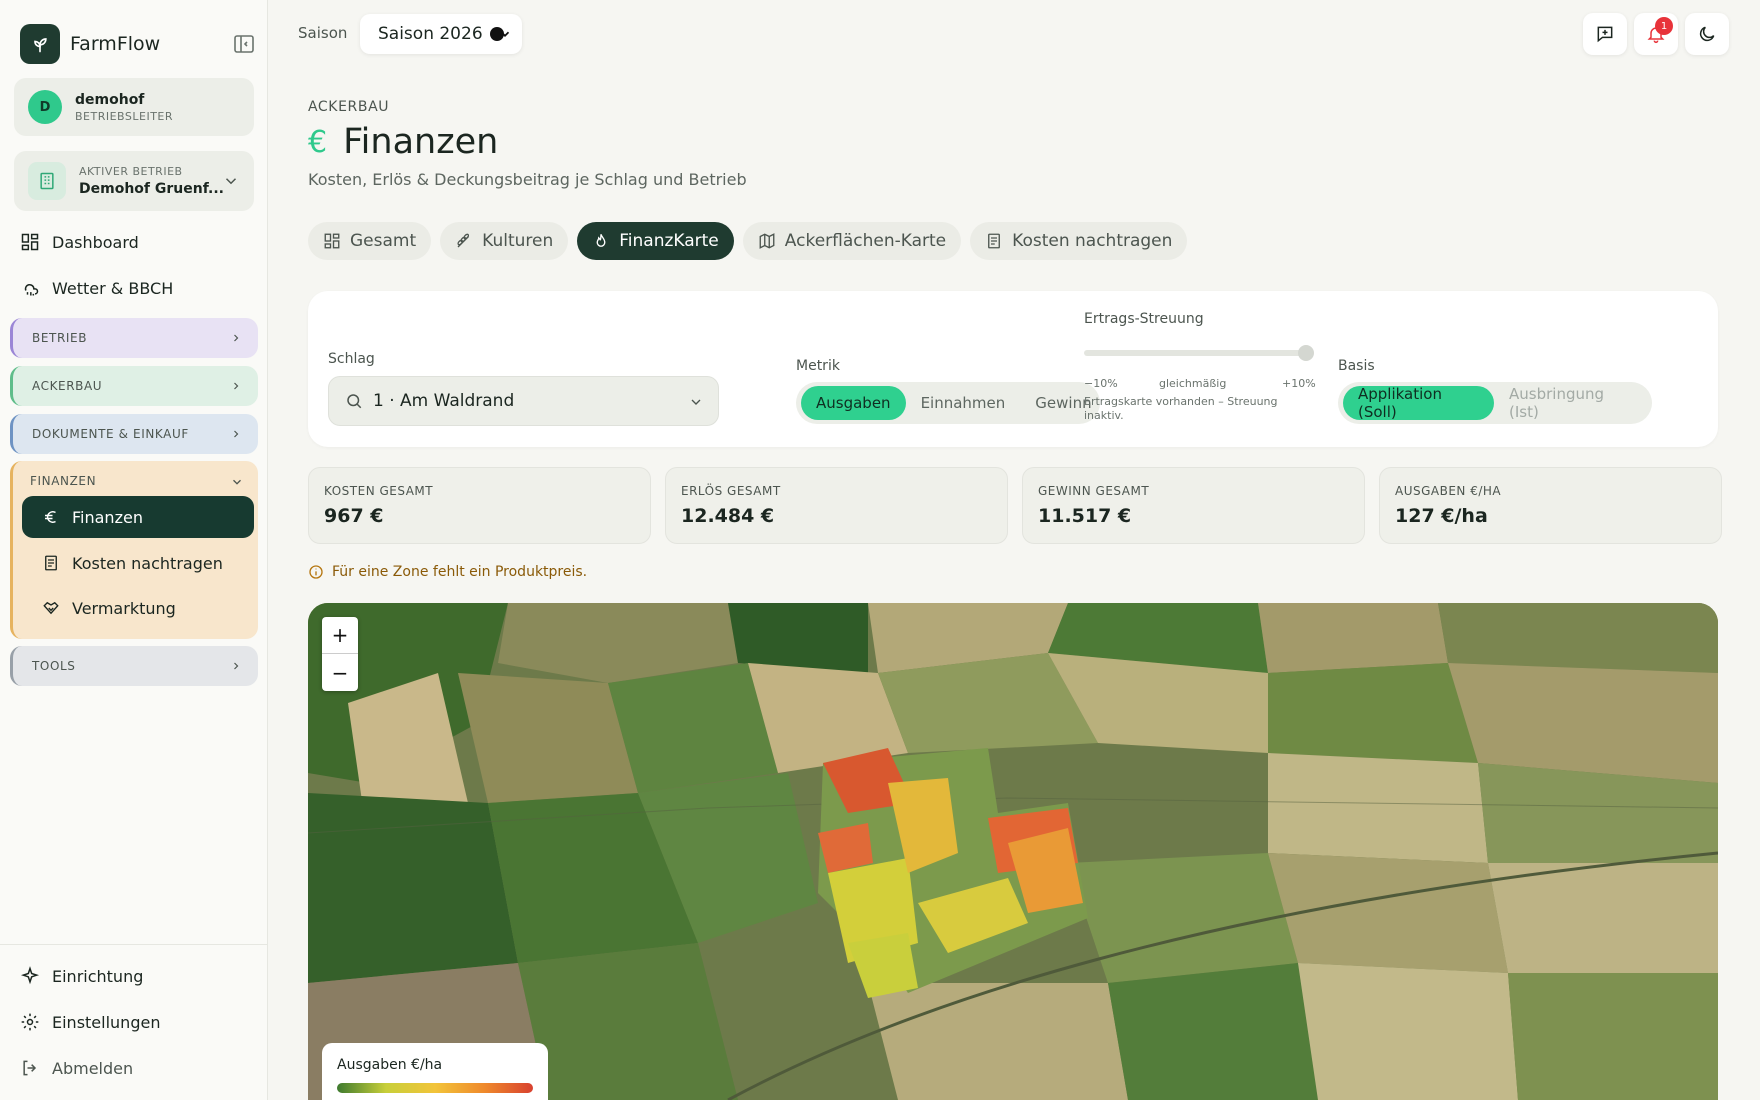  Describe the element at coordinates (1441, 516) in the screenshot. I see `stat-value: 127 €/ha` at that location.